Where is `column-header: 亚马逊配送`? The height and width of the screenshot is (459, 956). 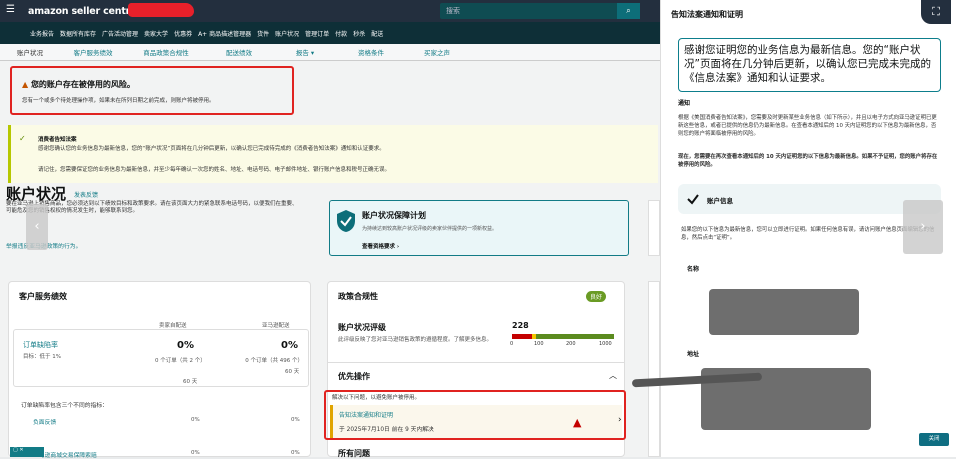
column-header: 亚马逊配送 is located at coordinates (276, 326).